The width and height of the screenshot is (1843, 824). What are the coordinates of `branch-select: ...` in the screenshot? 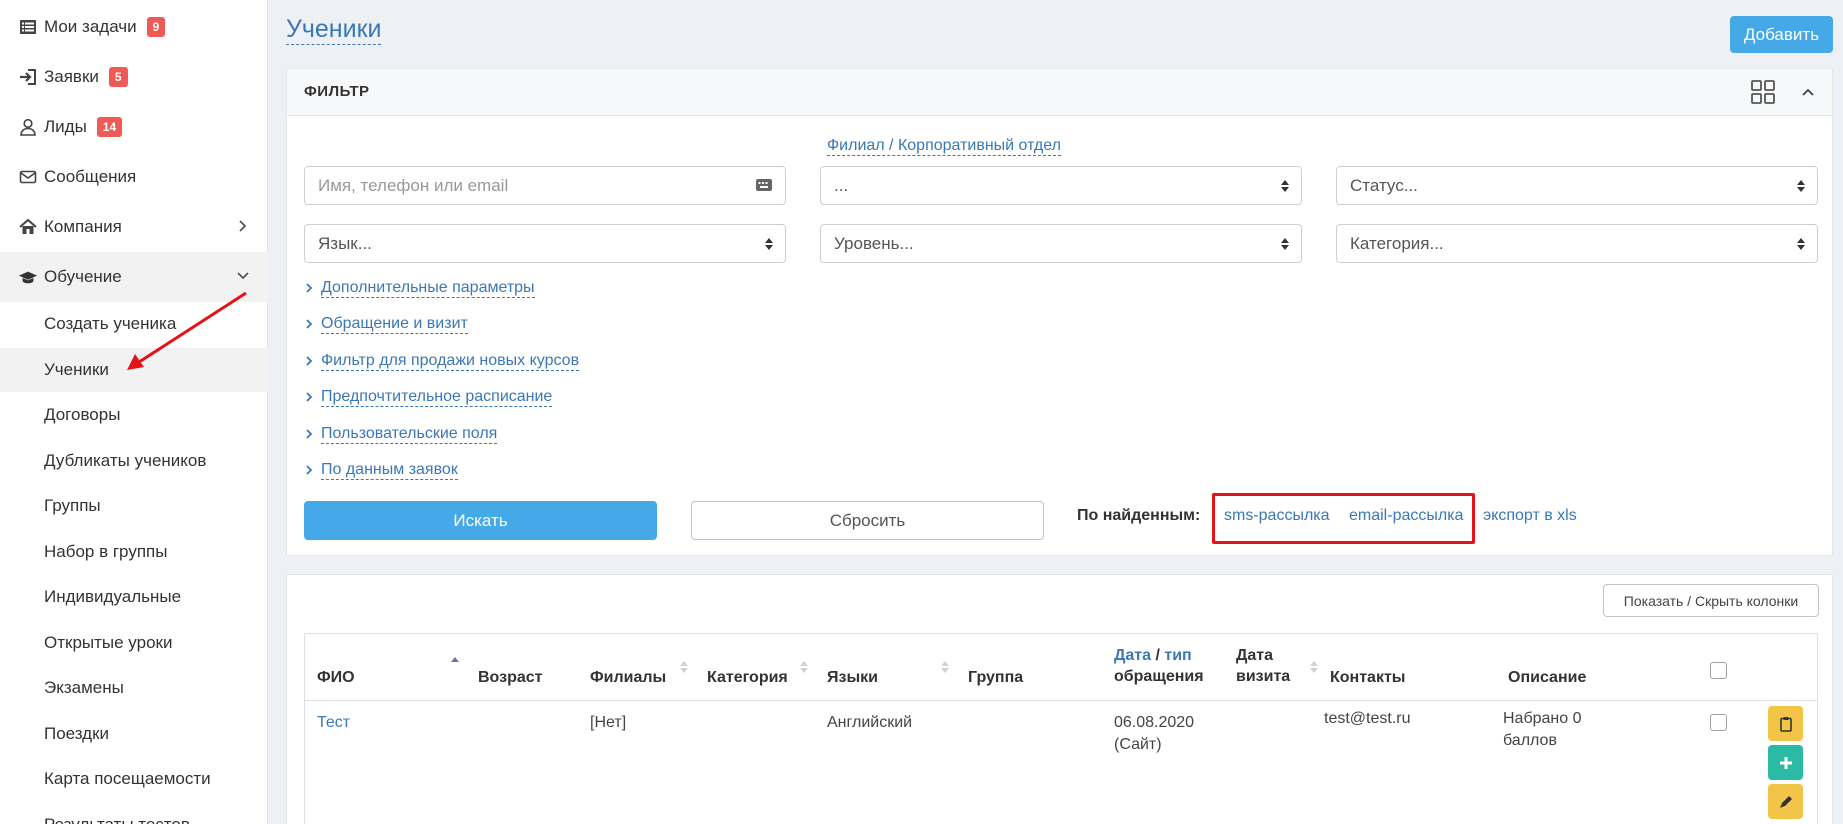 It's located at (1061, 185).